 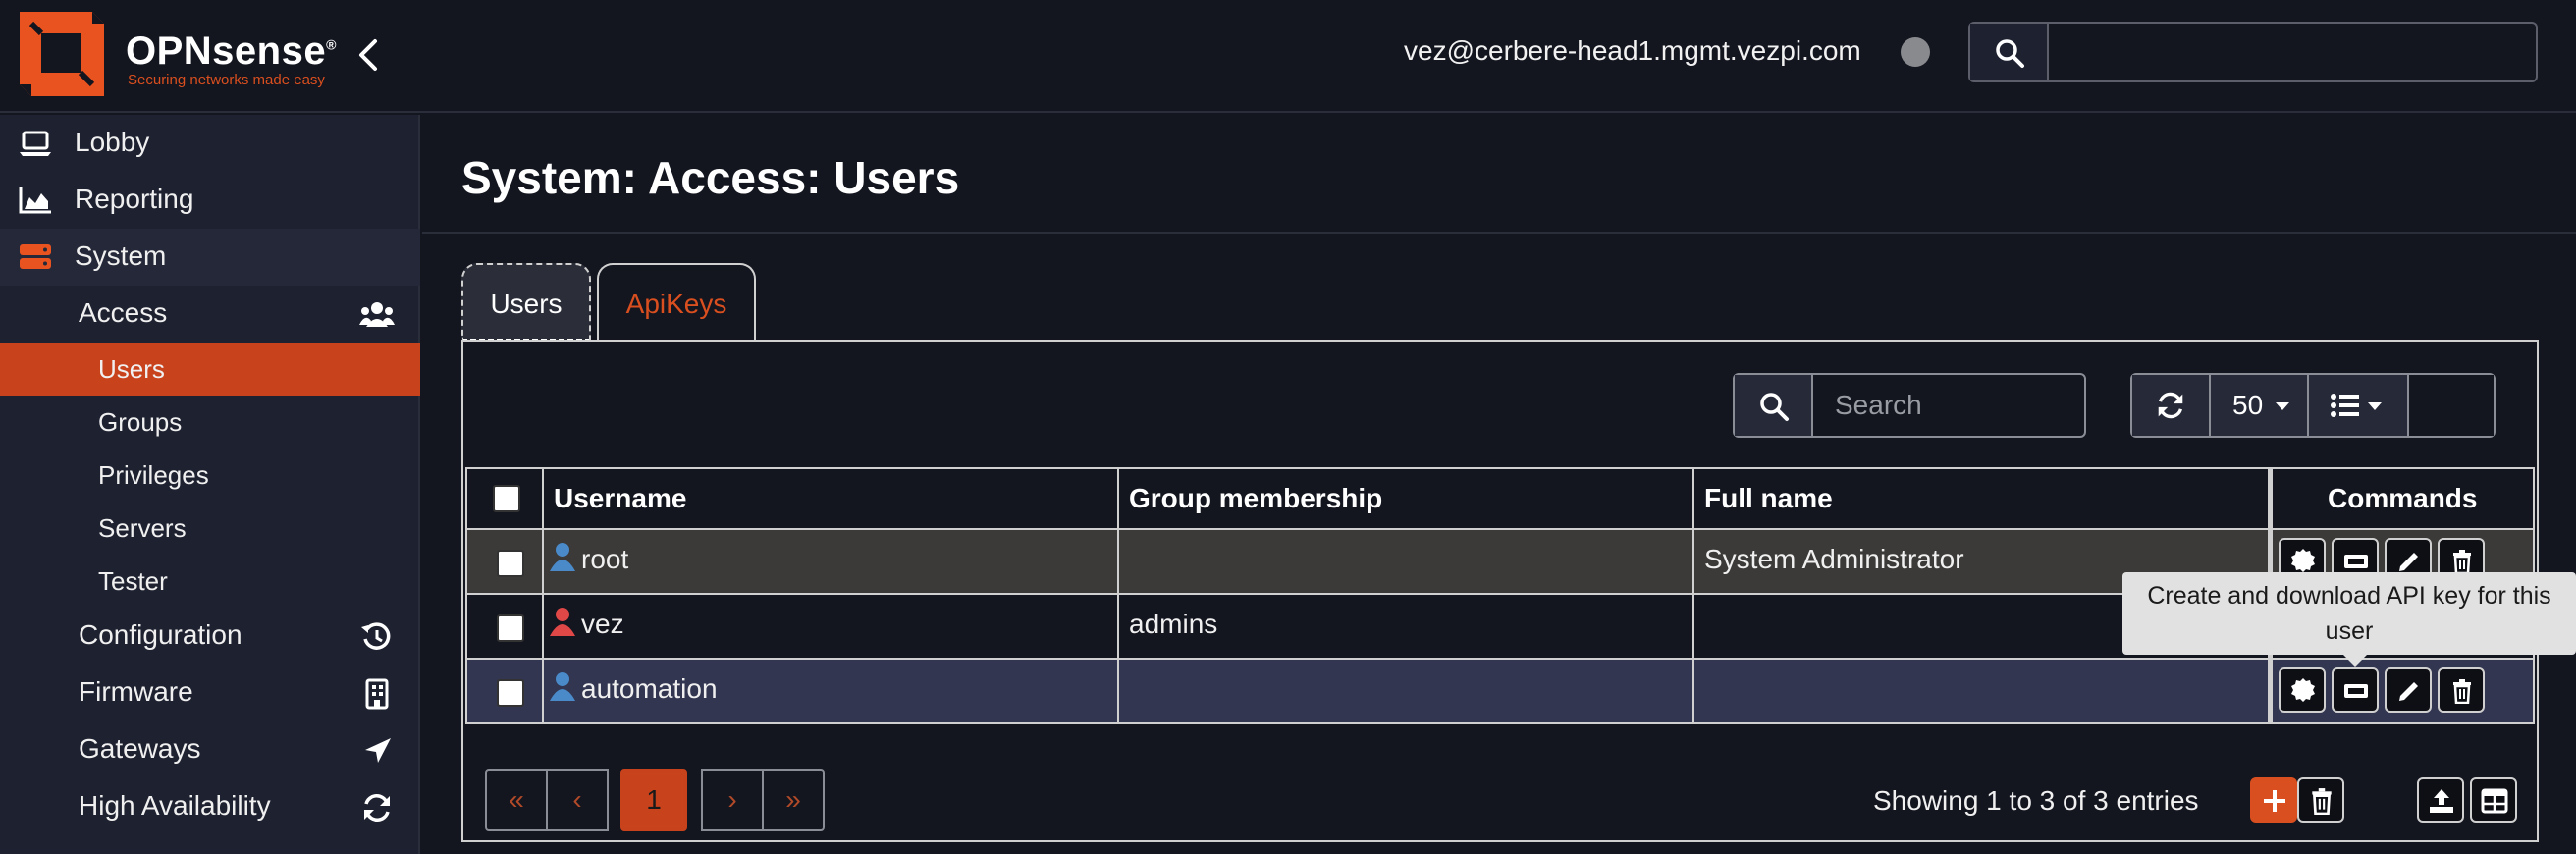 What do you see at coordinates (376, 636) in the screenshot?
I see `history-icon` at bounding box center [376, 636].